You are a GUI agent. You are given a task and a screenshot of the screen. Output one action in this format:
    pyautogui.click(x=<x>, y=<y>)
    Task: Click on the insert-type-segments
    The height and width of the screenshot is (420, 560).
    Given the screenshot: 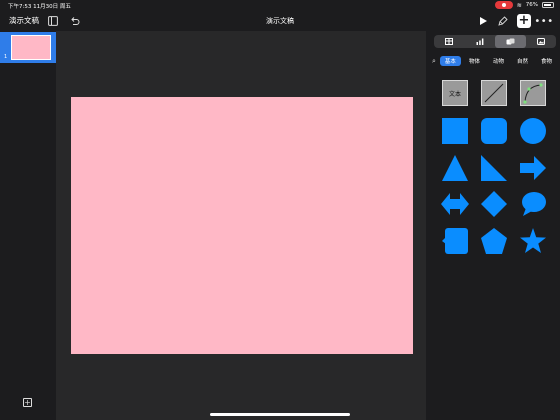 What is the action you would take?
    pyautogui.click(x=495, y=41)
    